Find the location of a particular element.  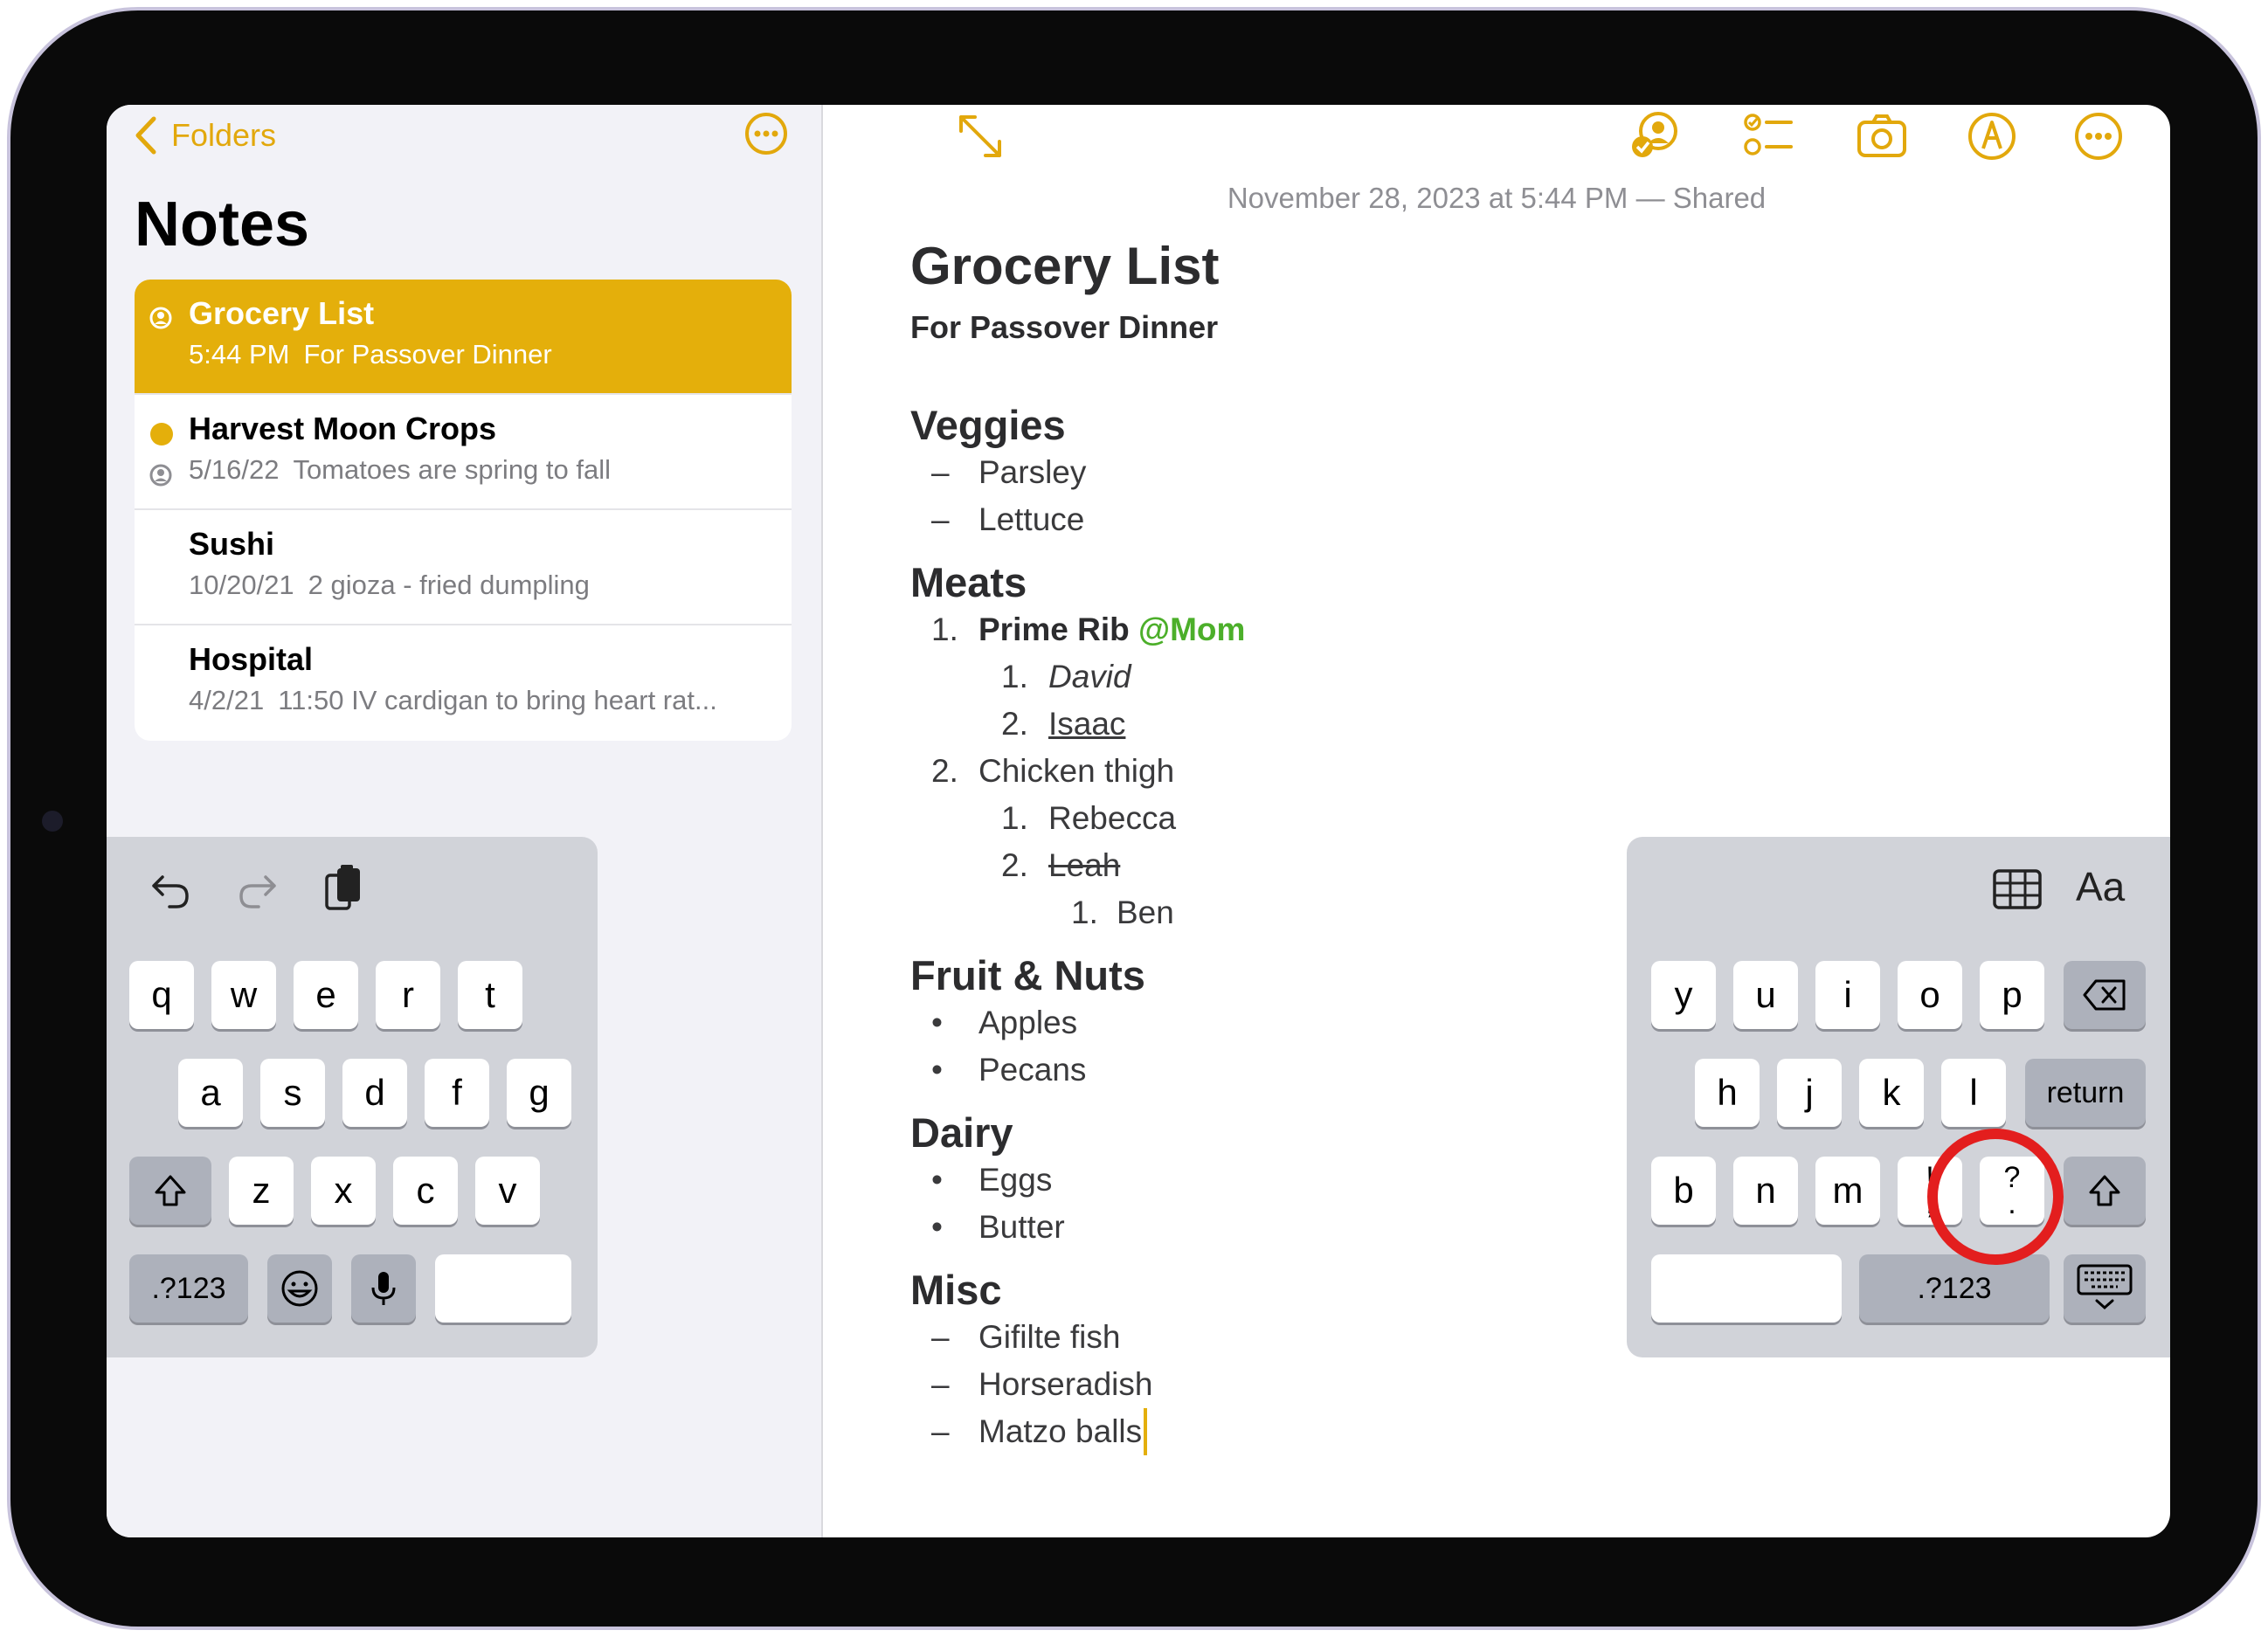

front-camera is located at coordinates (53, 821).